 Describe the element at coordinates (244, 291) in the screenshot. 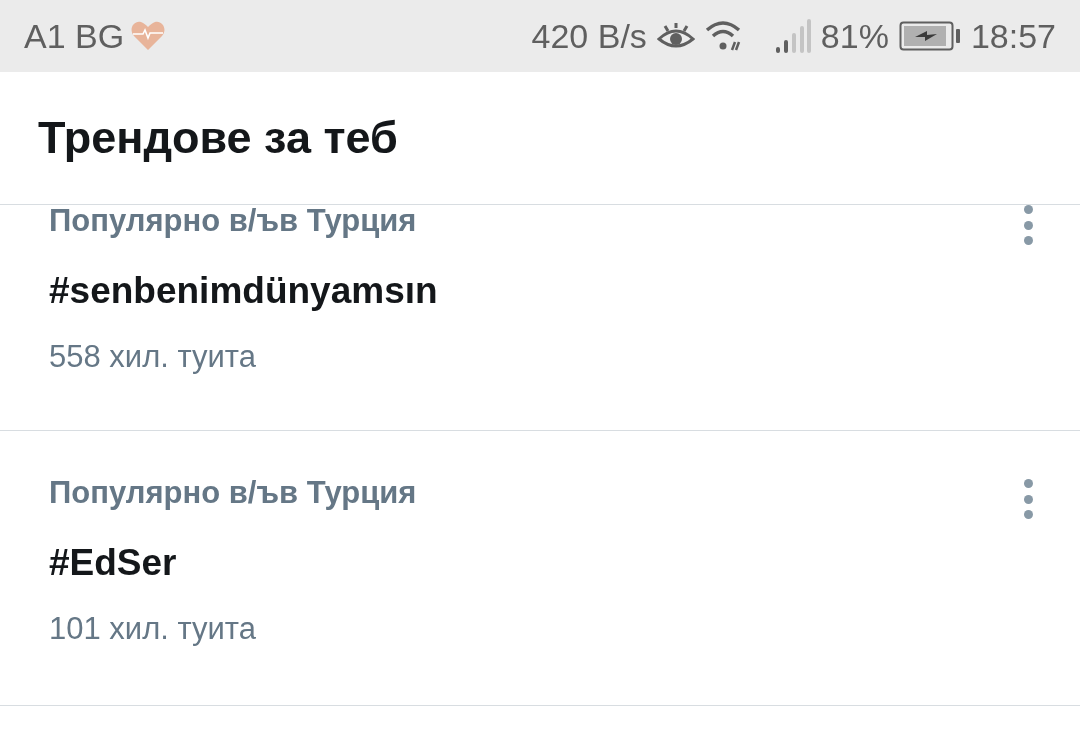

I see `trend-hashtag: #senbenimdünyamsın` at that location.